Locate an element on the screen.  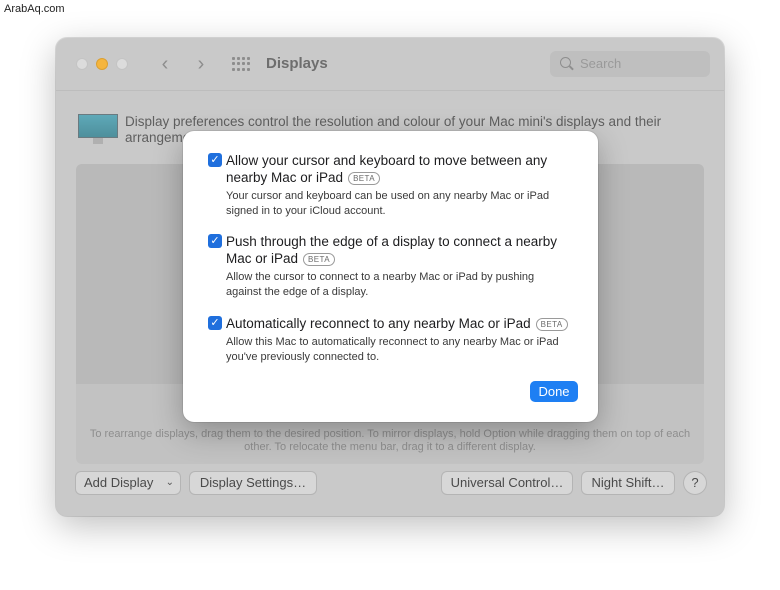
help-button: ? is located at coordinates (695, 483).